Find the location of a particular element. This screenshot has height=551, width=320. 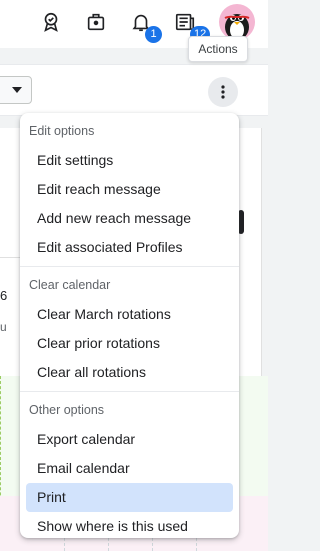

menu-item-show-where-used: Show where is this used is located at coordinates (129, 526).